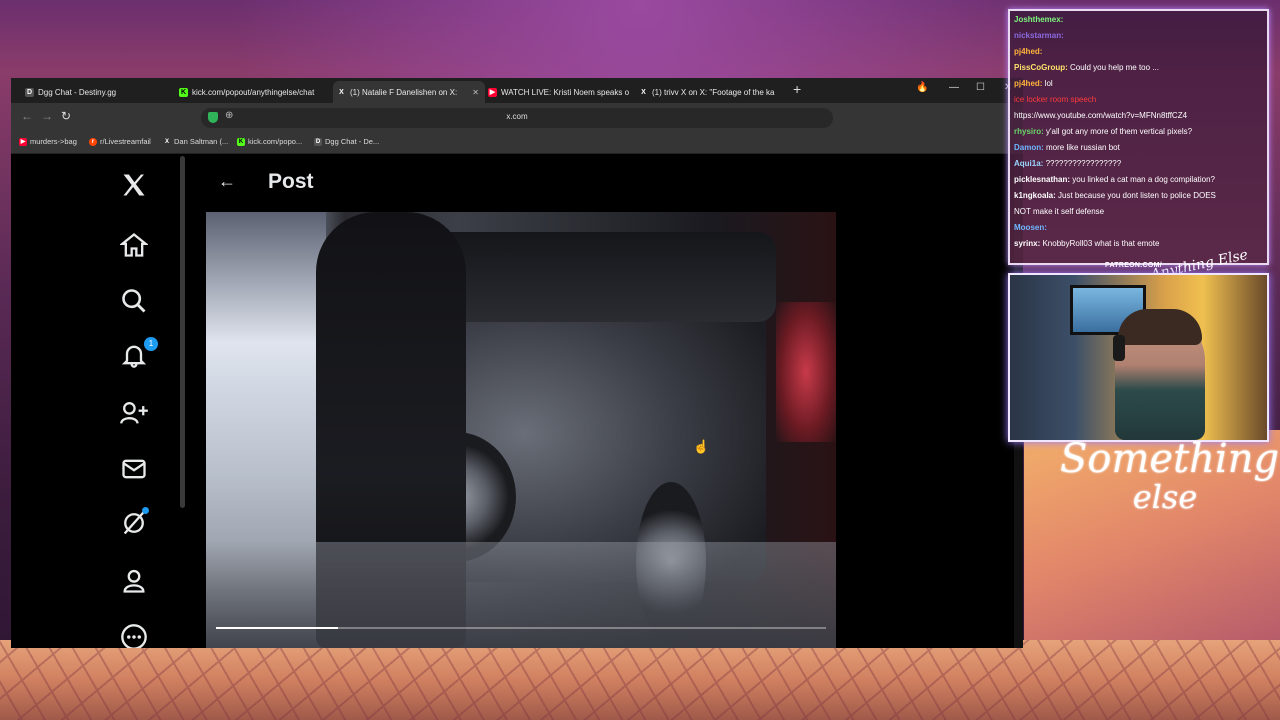 The width and height of the screenshot is (1280, 720). Describe the element at coordinates (134, 355) in the screenshot. I see `notifications-icon: 1` at that location.